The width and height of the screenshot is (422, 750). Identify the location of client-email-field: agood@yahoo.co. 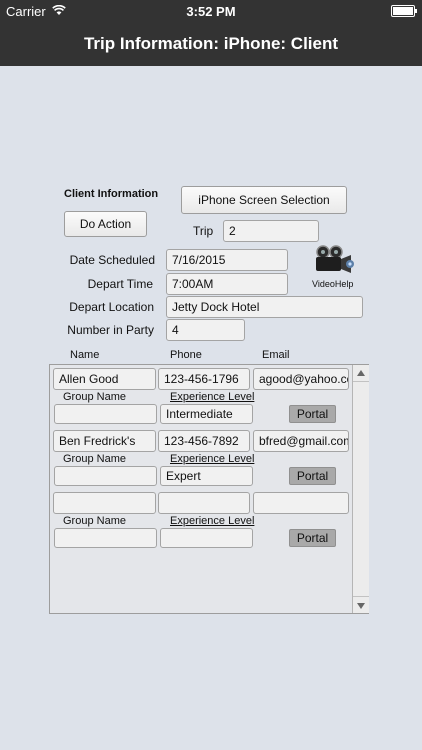
(301, 379).